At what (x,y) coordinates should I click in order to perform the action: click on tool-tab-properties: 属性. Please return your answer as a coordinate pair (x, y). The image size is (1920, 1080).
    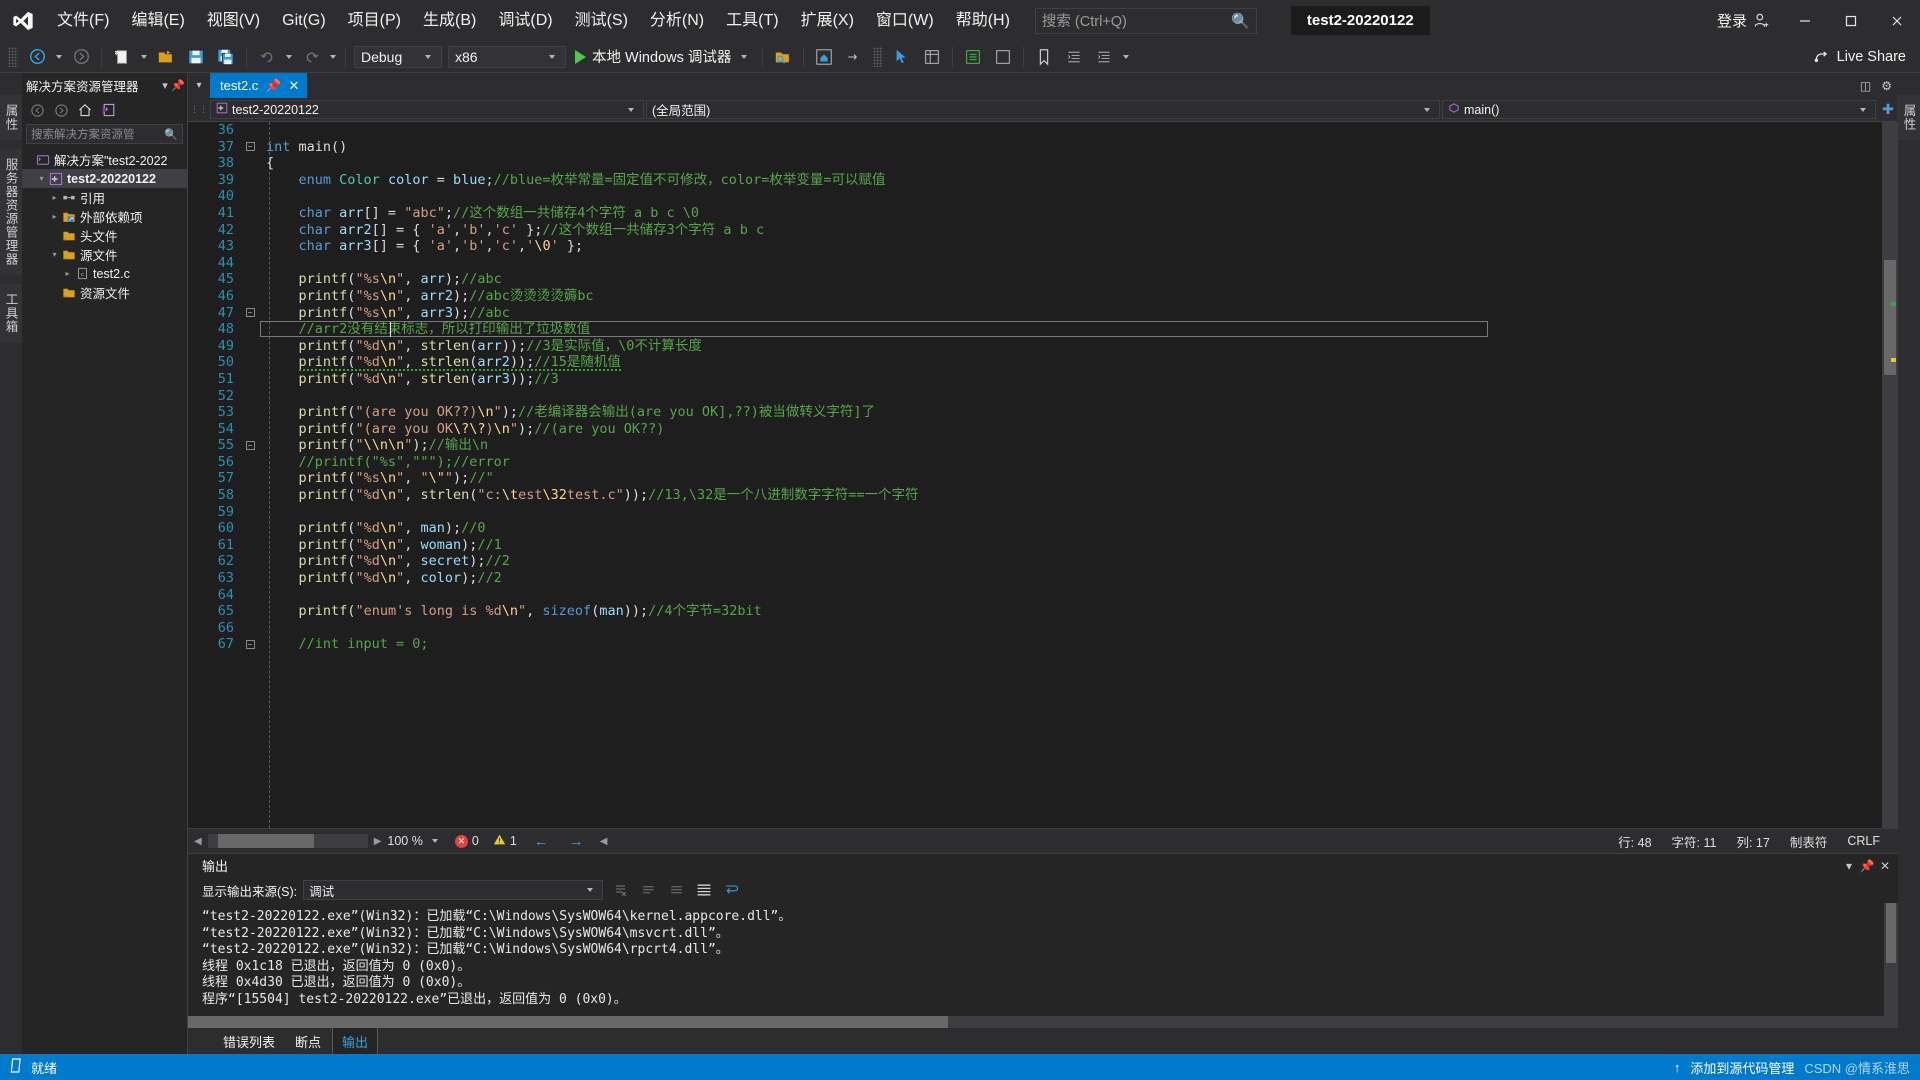
    Looking at the image, I should click on (12, 117).